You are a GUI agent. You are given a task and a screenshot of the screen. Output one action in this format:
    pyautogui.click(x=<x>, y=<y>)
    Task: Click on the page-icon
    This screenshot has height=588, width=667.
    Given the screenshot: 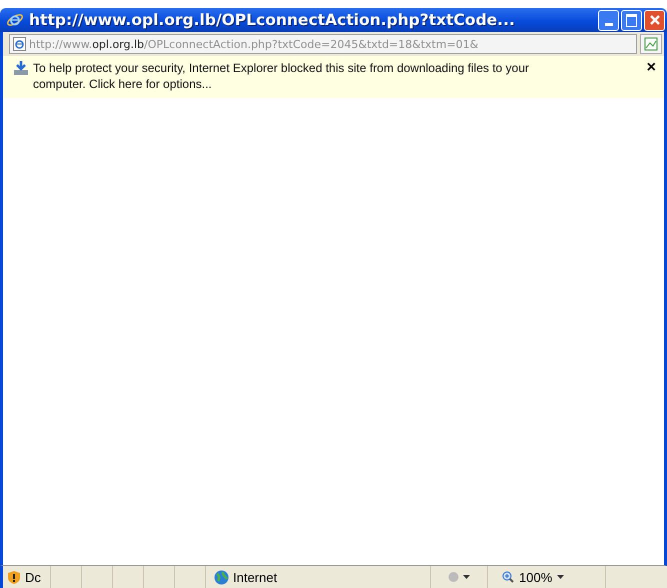 What is the action you would take?
    pyautogui.click(x=19, y=44)
    